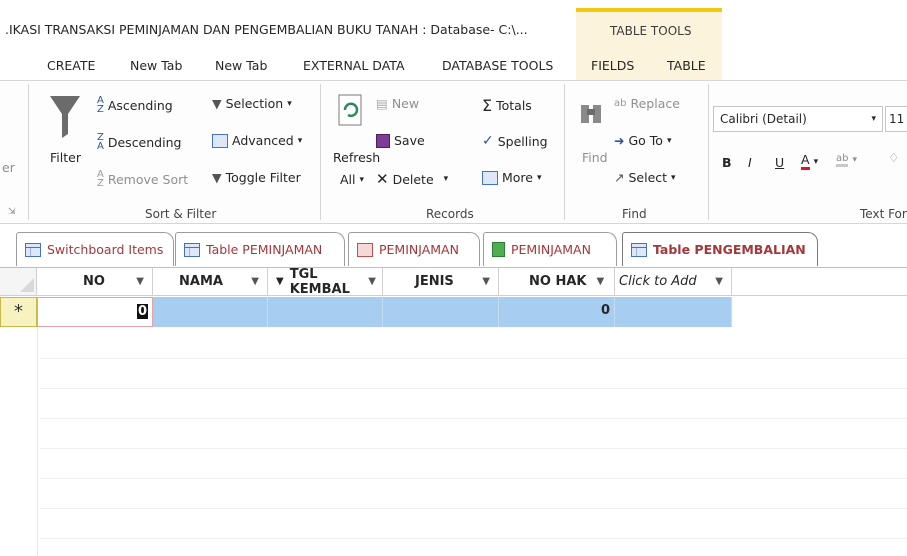 This screenshot has height=556, width=907. What do you see at coordinates (142, 179) in the screenshot?
I see `remove-sort-button: AZ Remove Sort` at bounding box center [142, 179].